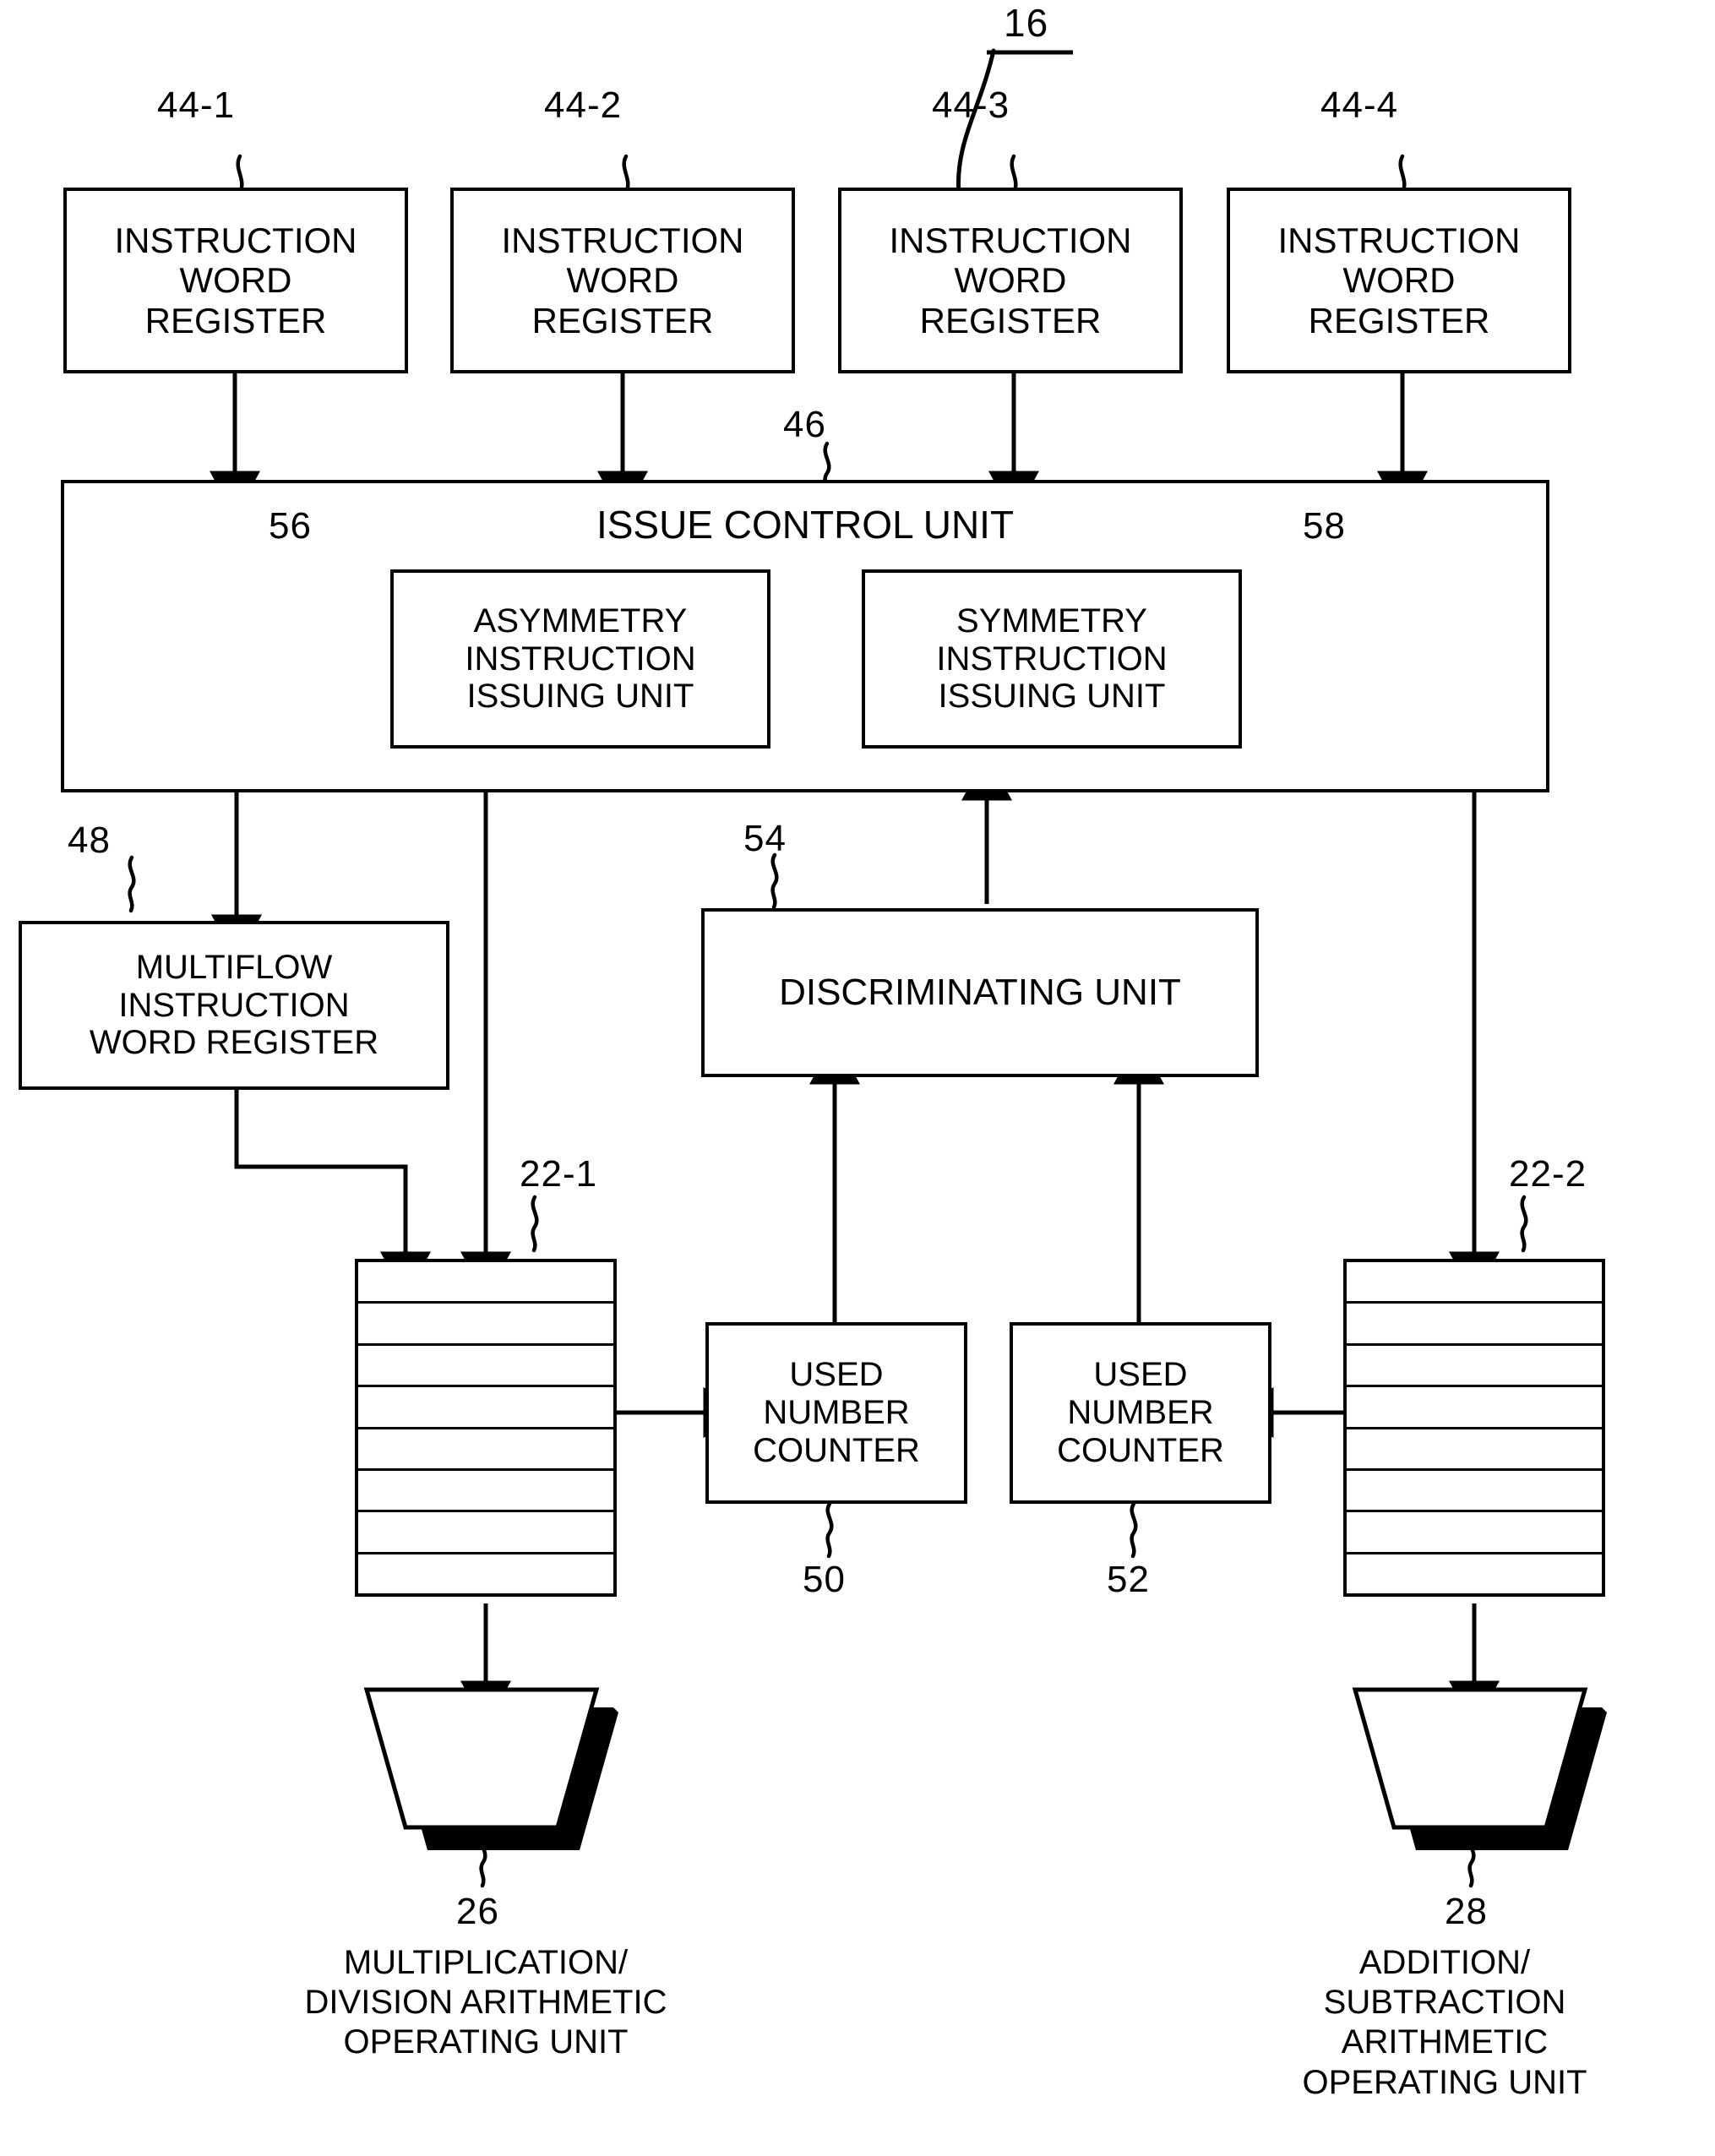 The width and height of the screenshot is (1715, 2156). Describe the element at coordinates (1399, 241) in the screenshot. I see `iwr-4-line-1: INSTRUCTION` at that location.